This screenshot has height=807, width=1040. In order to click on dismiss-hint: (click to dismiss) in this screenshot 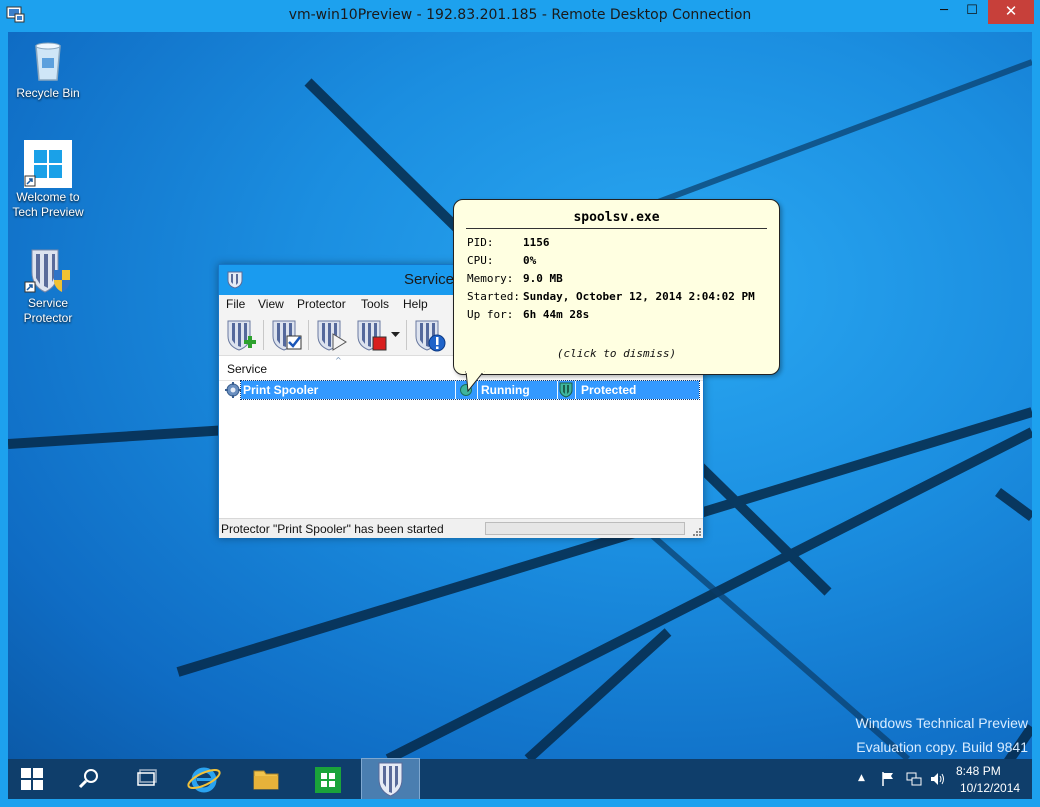, I will do `click(616, 353)`.